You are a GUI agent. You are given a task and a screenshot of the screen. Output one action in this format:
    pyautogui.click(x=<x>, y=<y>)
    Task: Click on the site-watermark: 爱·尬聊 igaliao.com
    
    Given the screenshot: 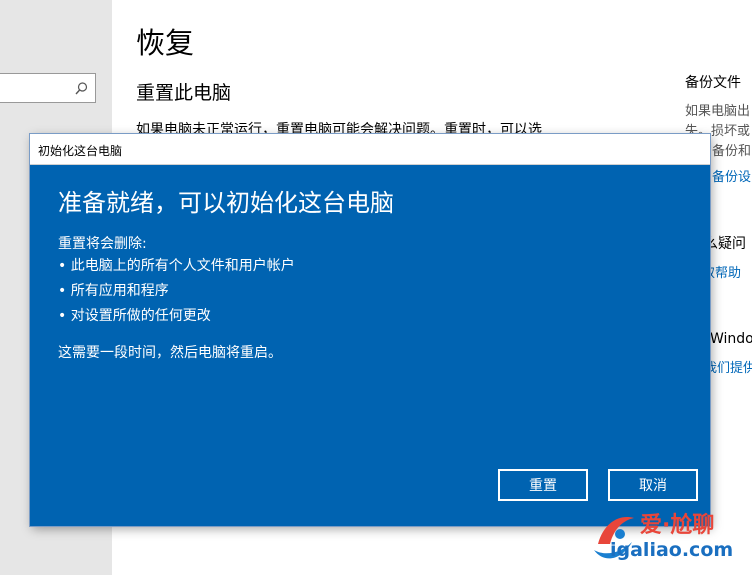 What is the action you would take?
    pyautogui.click(x=670, y=537)
    